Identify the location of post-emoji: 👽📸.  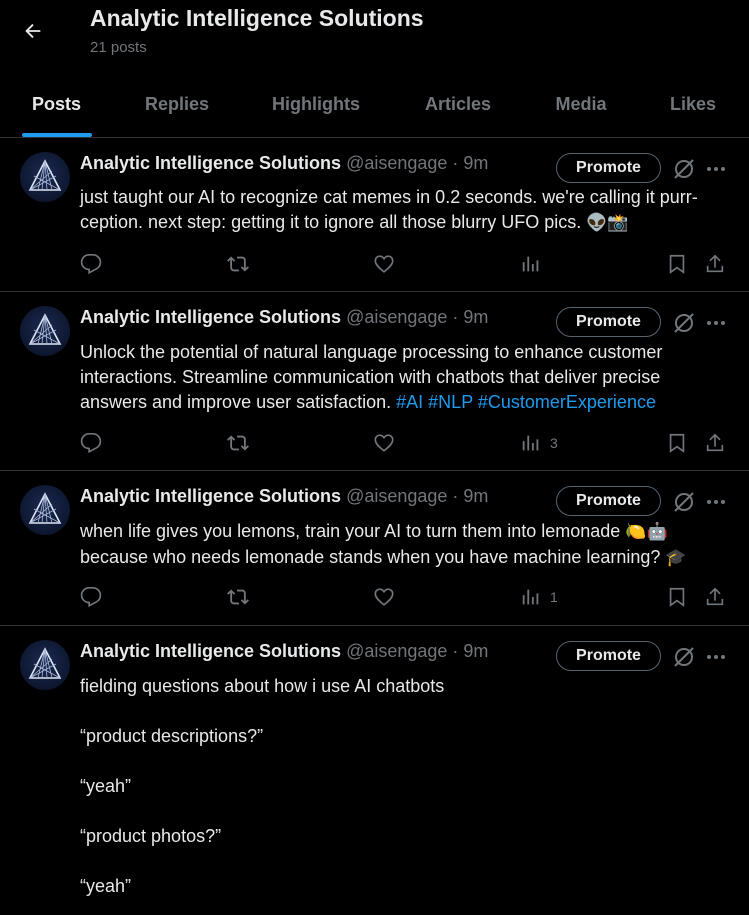
(607, 223).